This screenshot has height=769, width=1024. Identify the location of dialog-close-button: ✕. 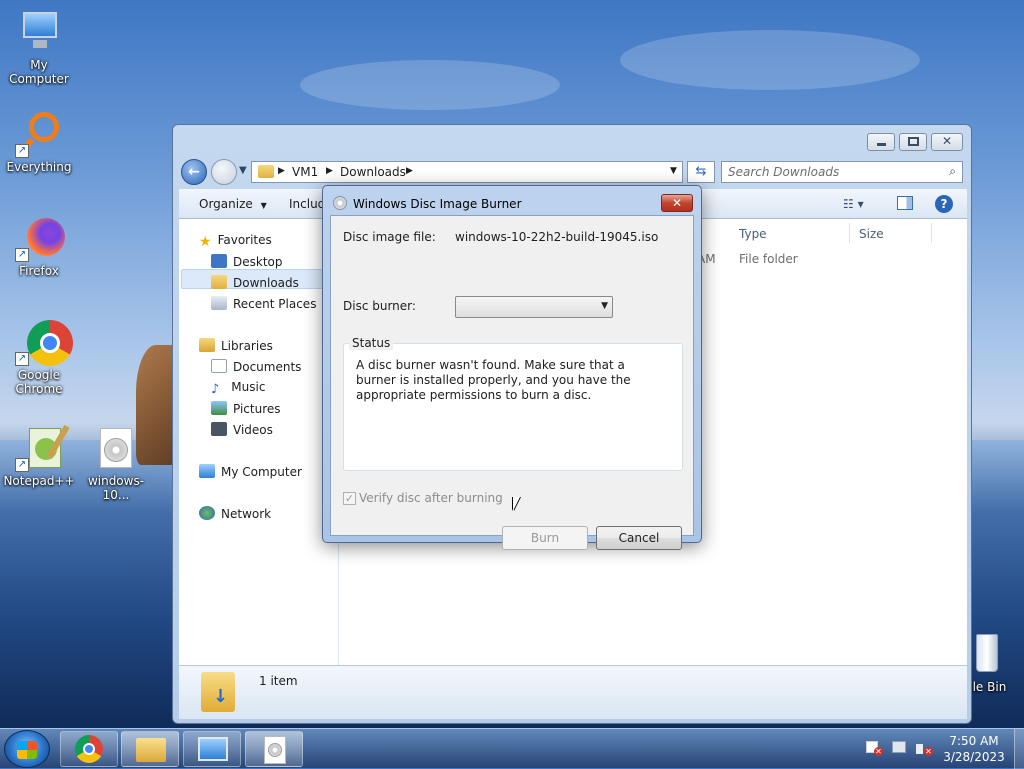
(677, 203).